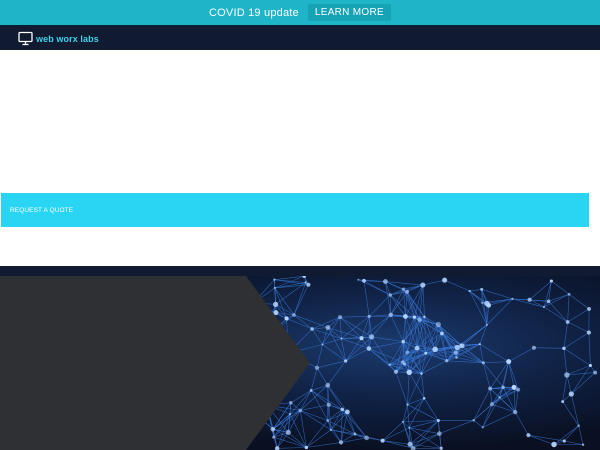  What do you see at coordinates (58, 38) in the screenshot?
I see `brand-logo: web worx labs` at bounding box center [58, 38].